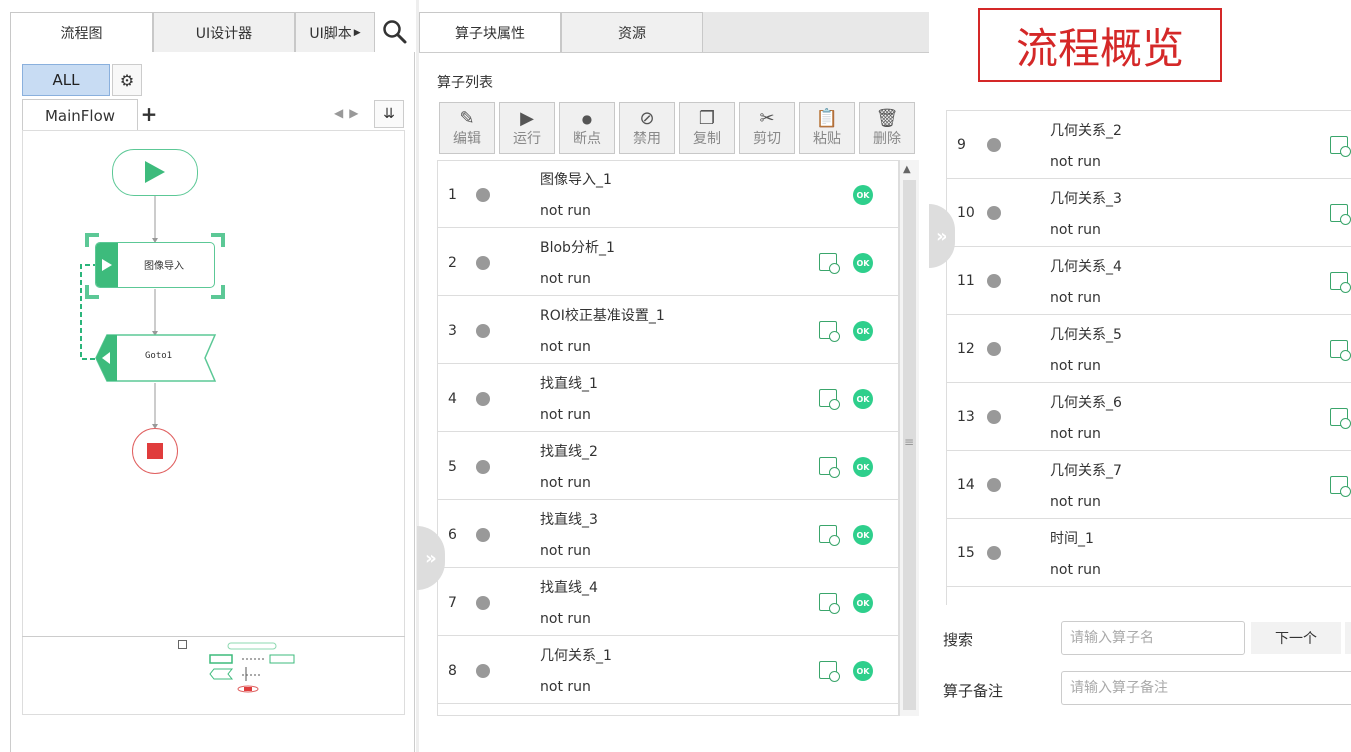  What do you see at coordinates (668, 194) in the screenshot?
I see `list-item: 1 图像导入_1 not run OK` at bounding box center [668, 194].